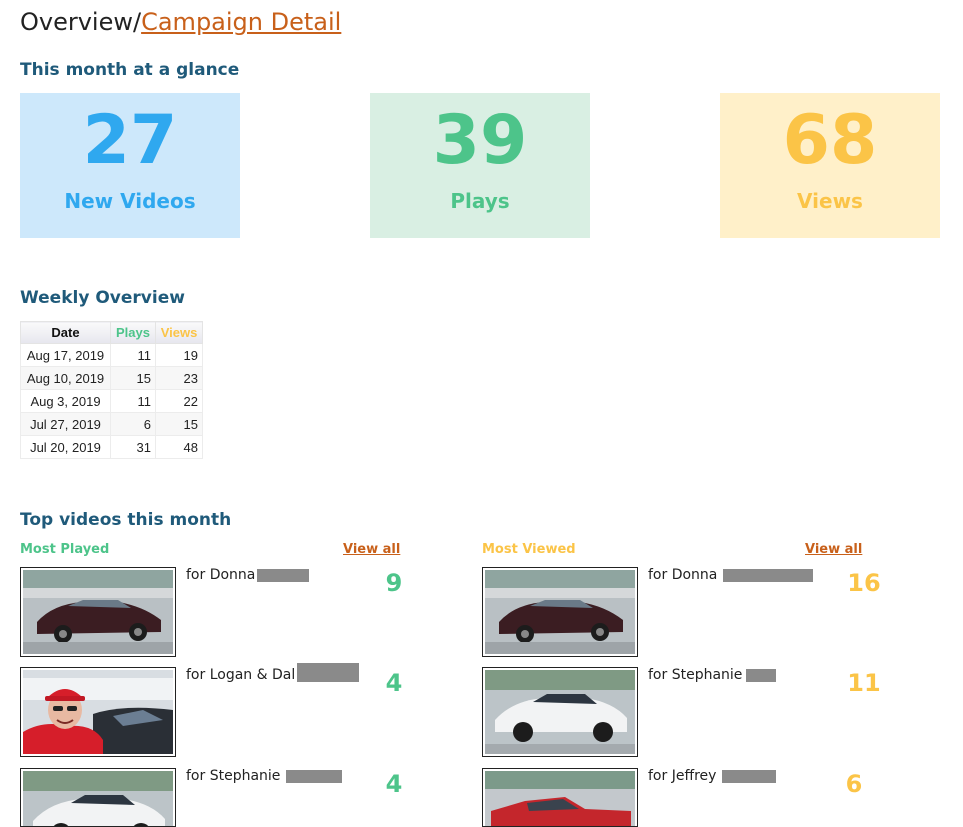  I want to click on breadcrumb-current-link: Campaign Detail, so click(241, 22).